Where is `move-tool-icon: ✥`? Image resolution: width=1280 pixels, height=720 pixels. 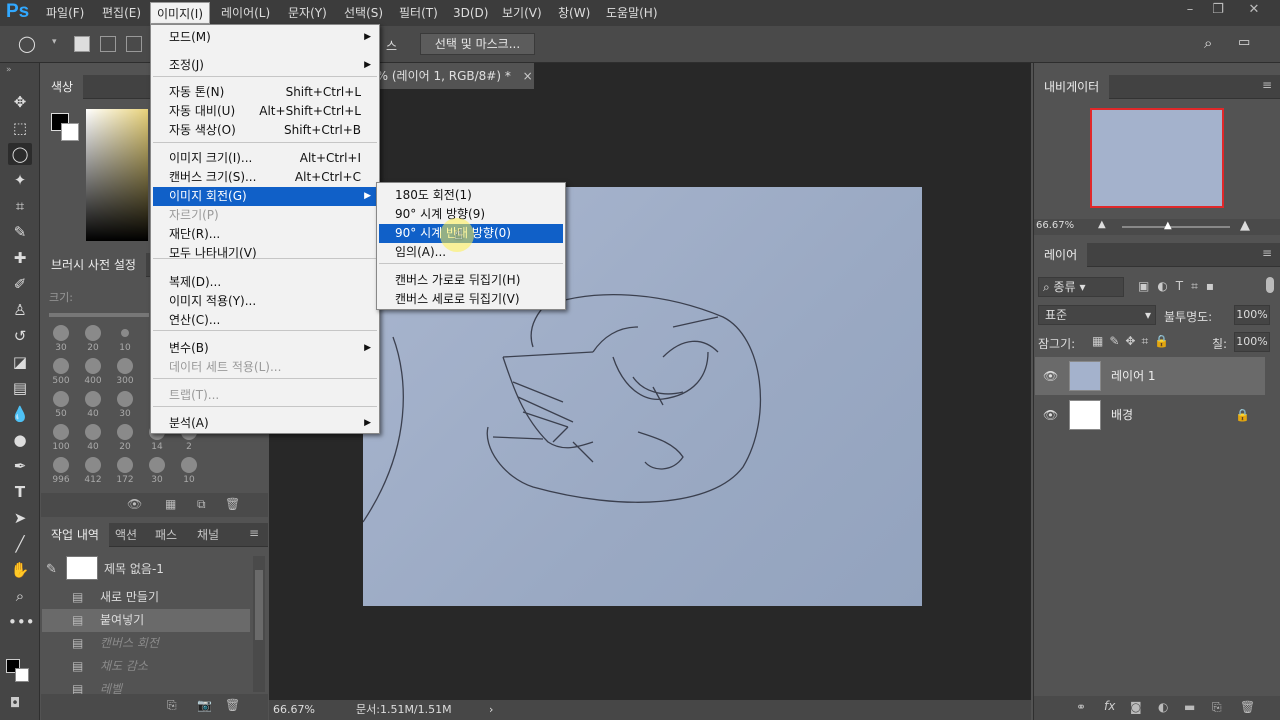
move-tool-icon: ✥ is located at coordinates (20, 102).